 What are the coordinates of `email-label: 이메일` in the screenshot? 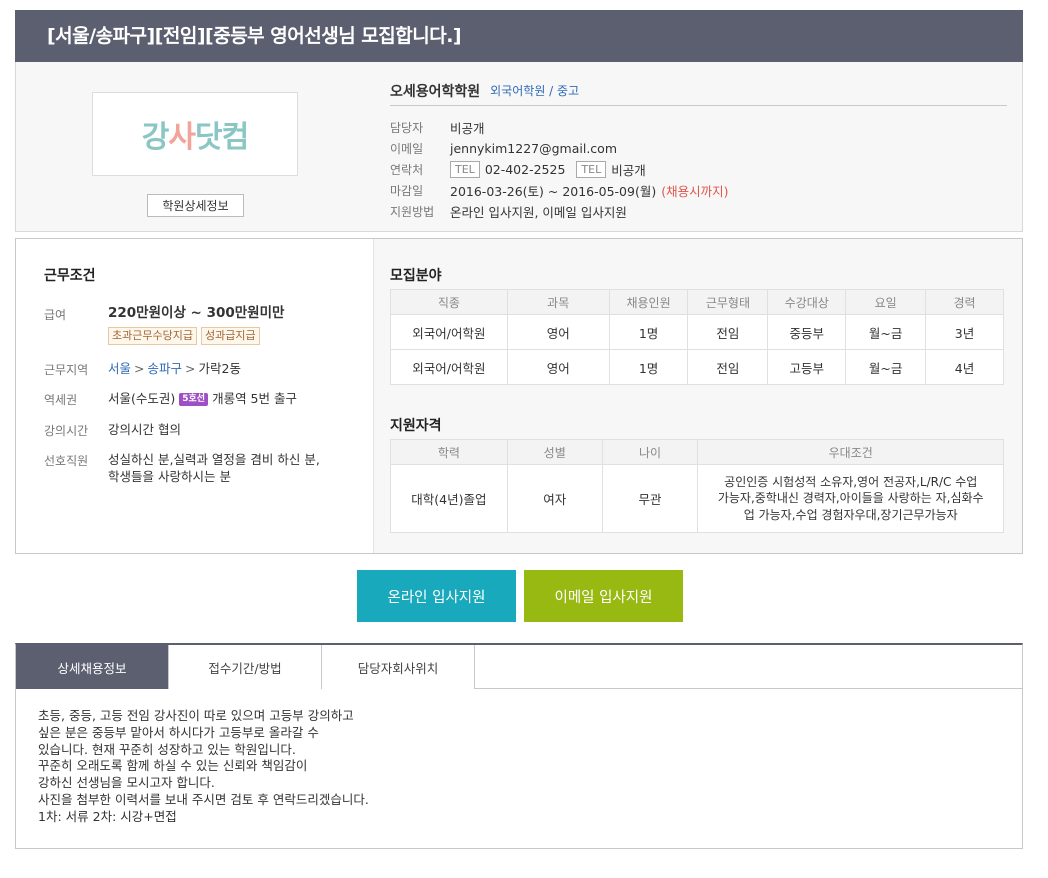 It's located at (407, 149).